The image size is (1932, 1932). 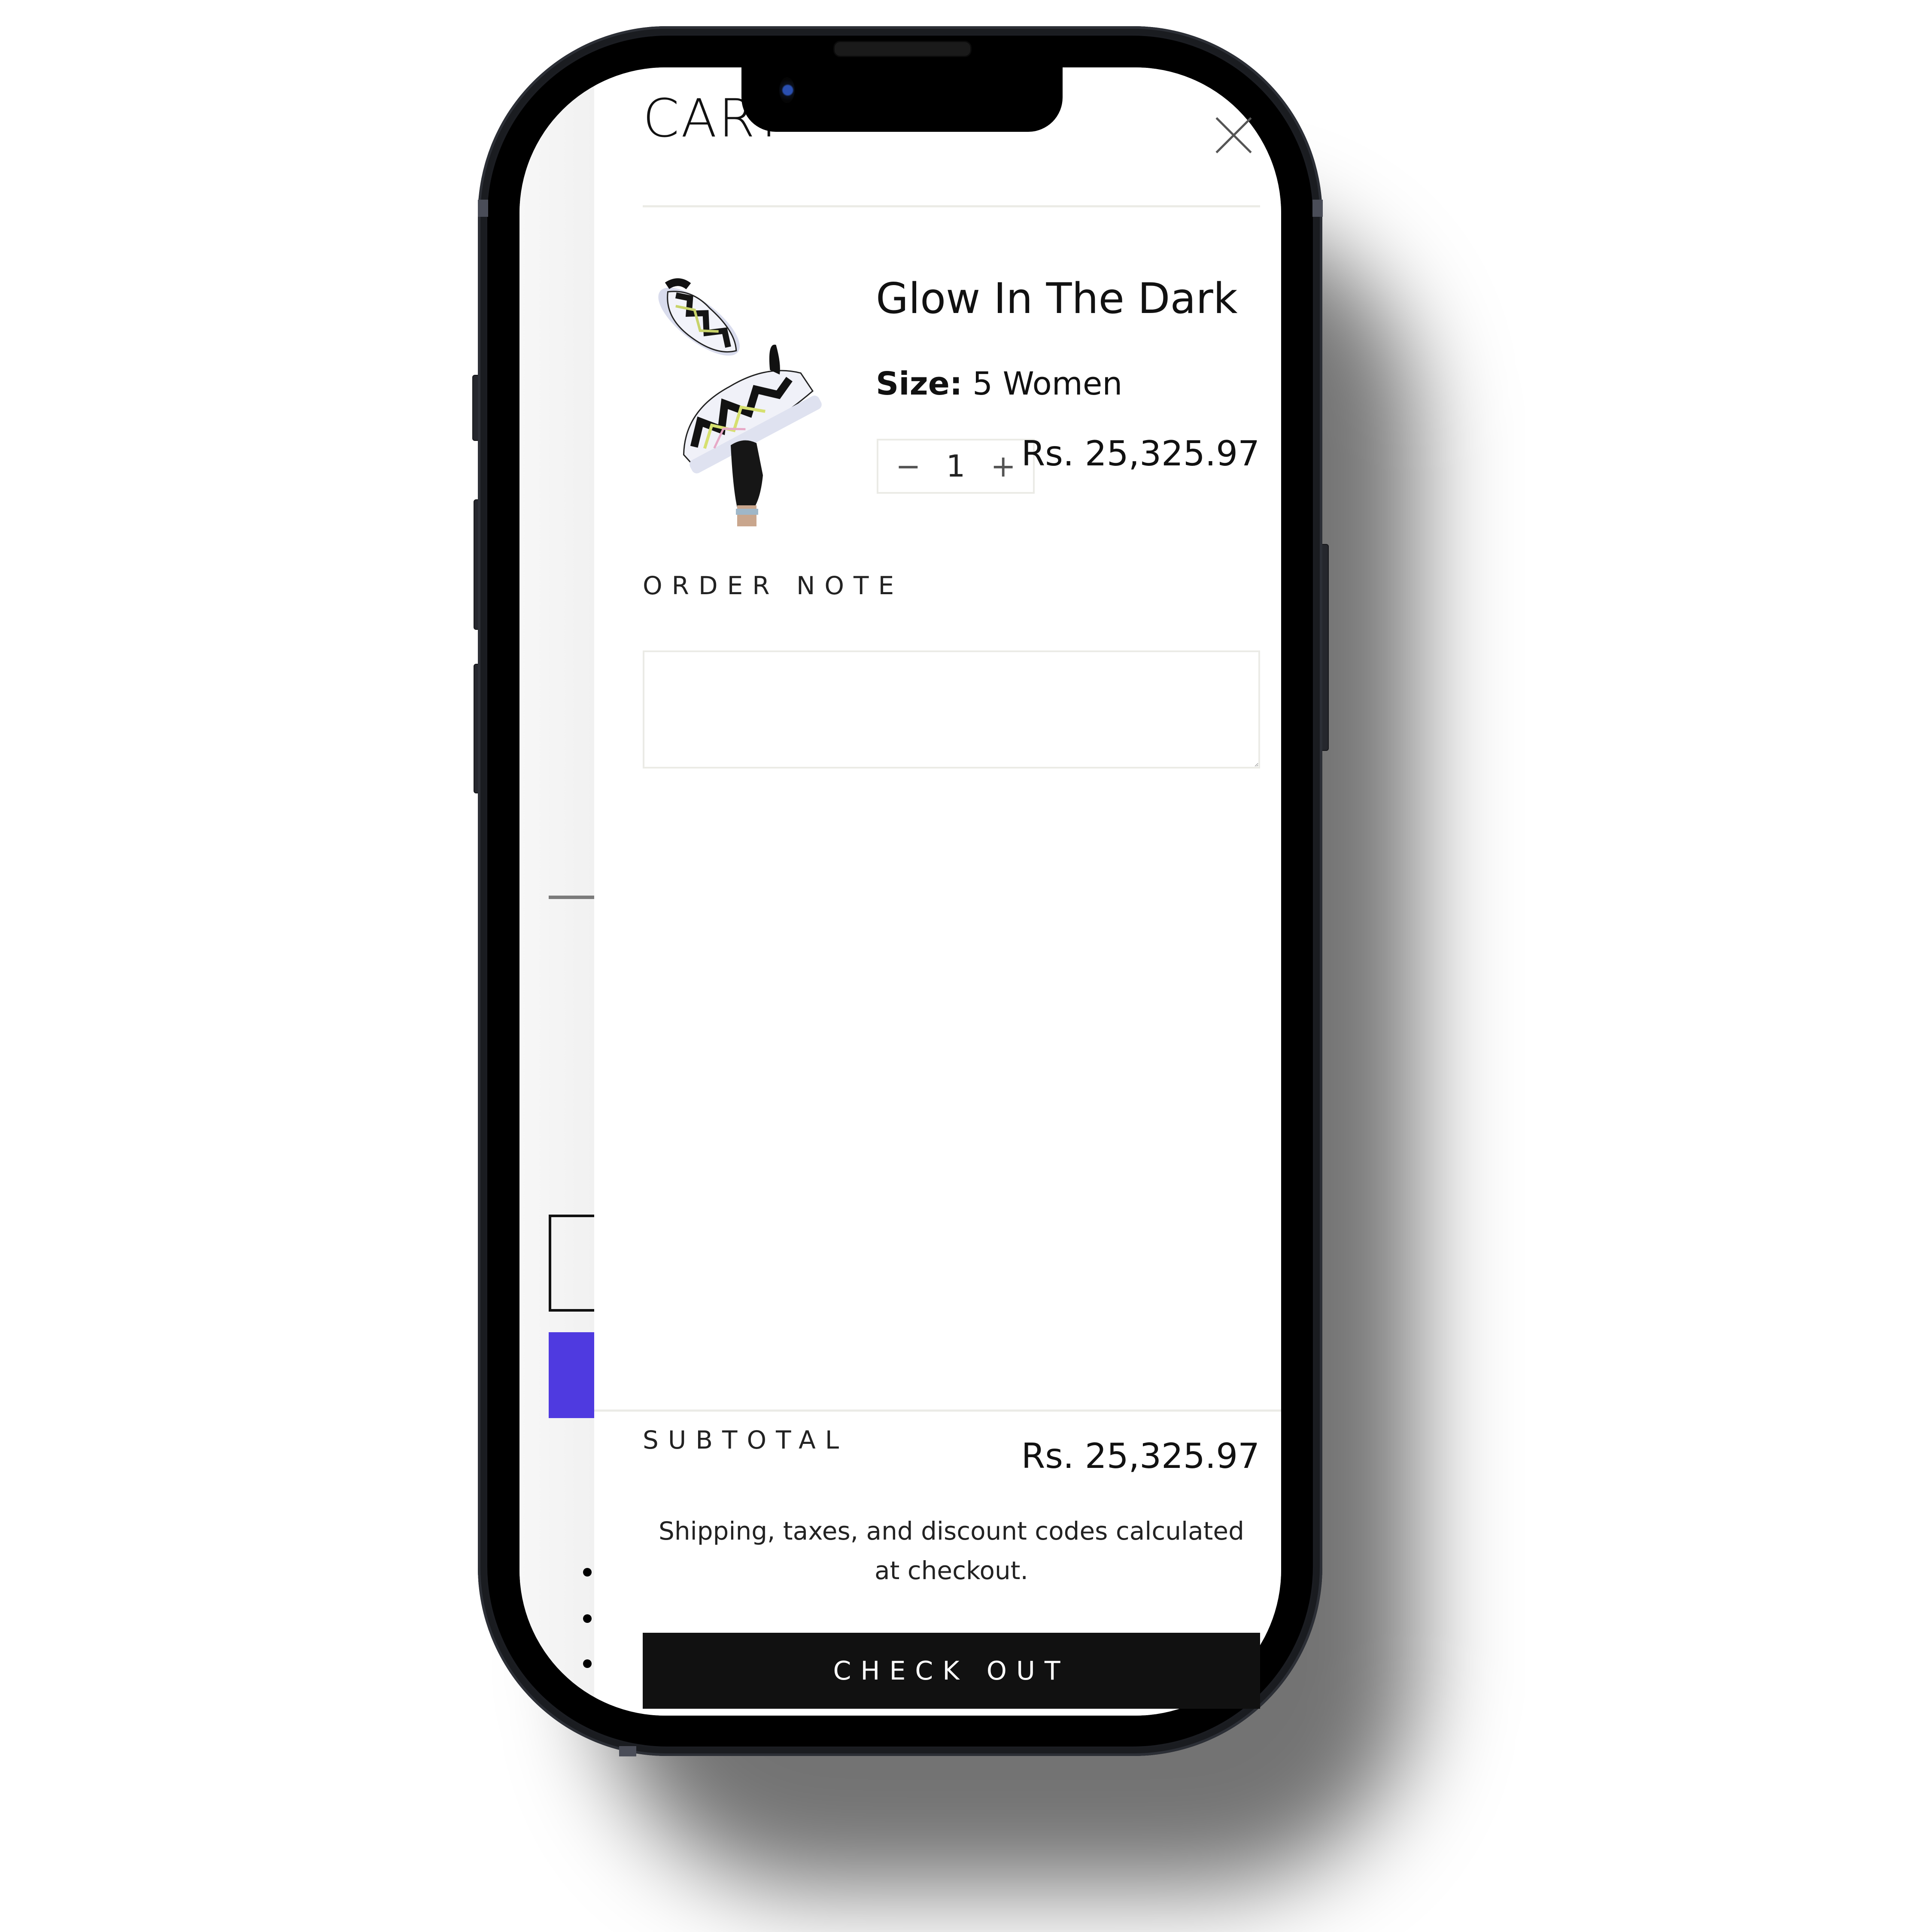 What do you see at coordinates (1047, 383) in the screenshot?
I see `size-value: 5 Women` at bounding box center [1047, 383].